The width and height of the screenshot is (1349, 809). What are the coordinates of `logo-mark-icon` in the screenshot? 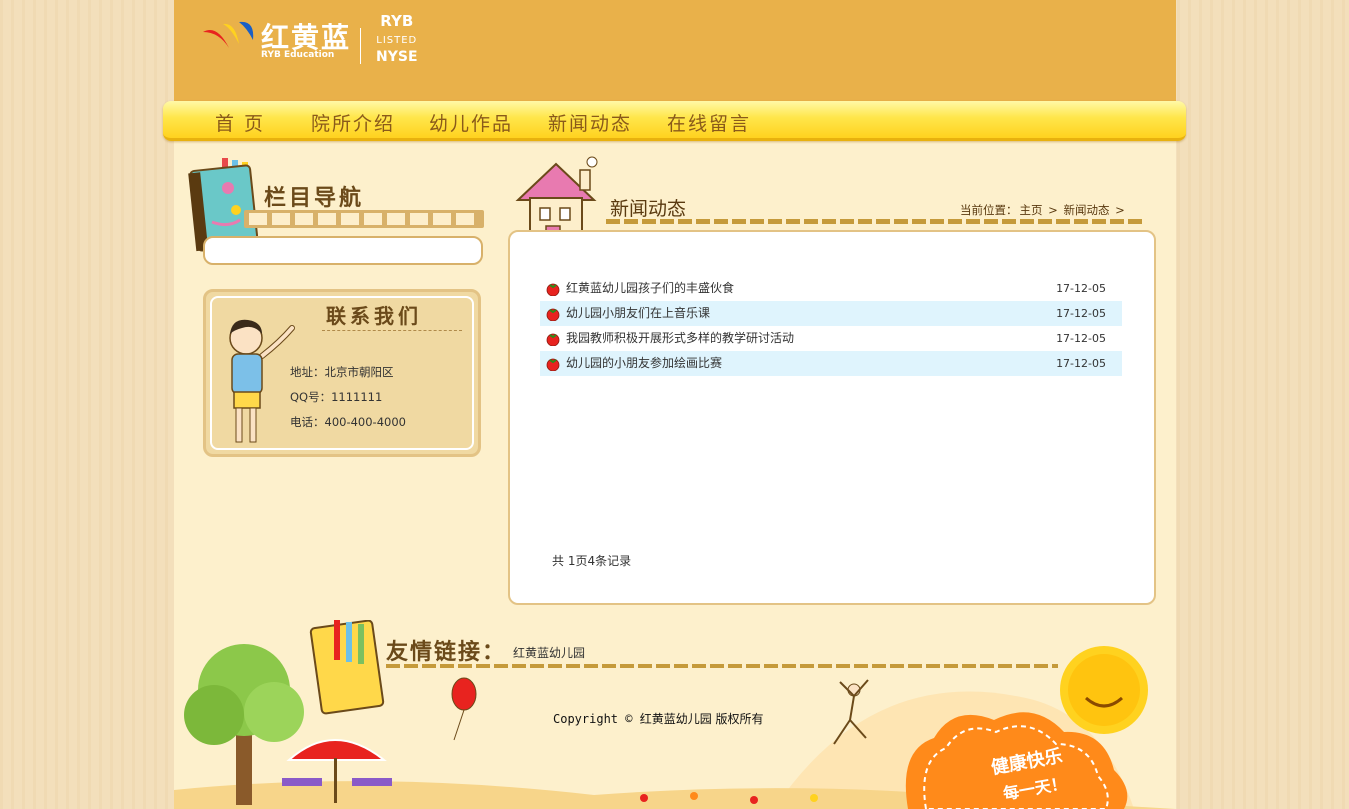 It's located at (228, 34).